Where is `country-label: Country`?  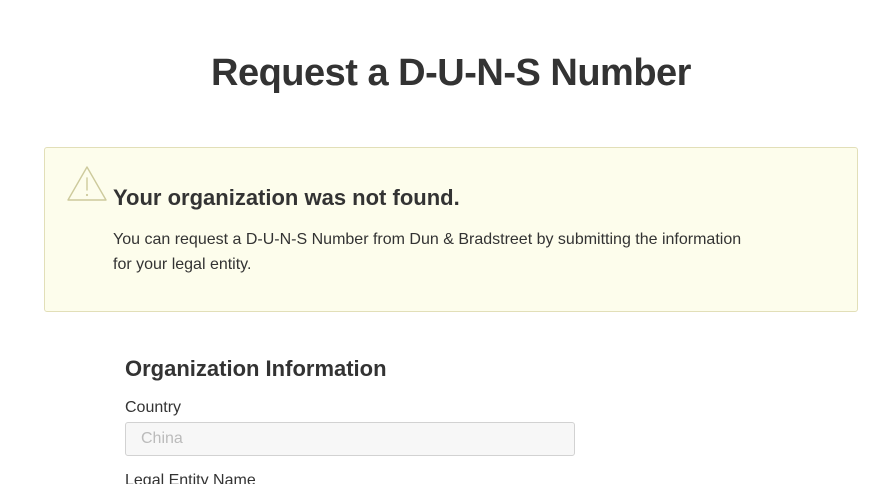
country-label: Country is located at coordinates (153, 407).